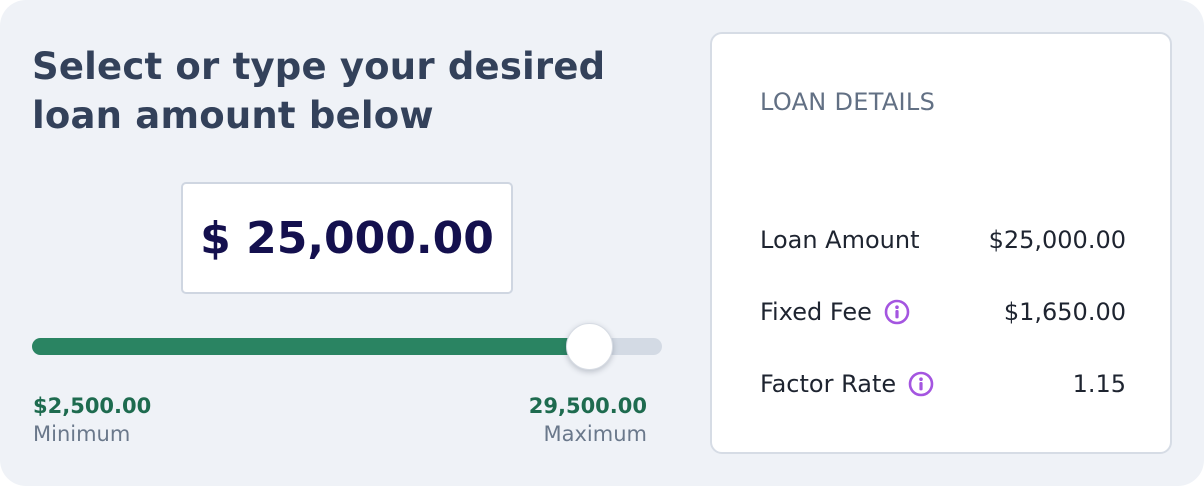 The height and width of the screenshot is (486, 1204). I want to click on slider-min-caption: Minimum, so click(82, 434).